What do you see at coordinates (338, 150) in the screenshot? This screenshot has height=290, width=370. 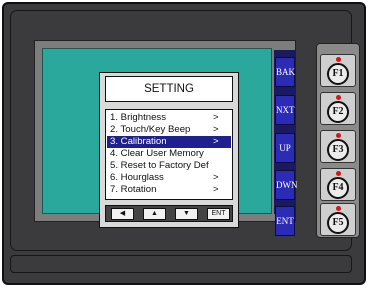 I see `function-key-label: F3` at bounding box center [338, 150].